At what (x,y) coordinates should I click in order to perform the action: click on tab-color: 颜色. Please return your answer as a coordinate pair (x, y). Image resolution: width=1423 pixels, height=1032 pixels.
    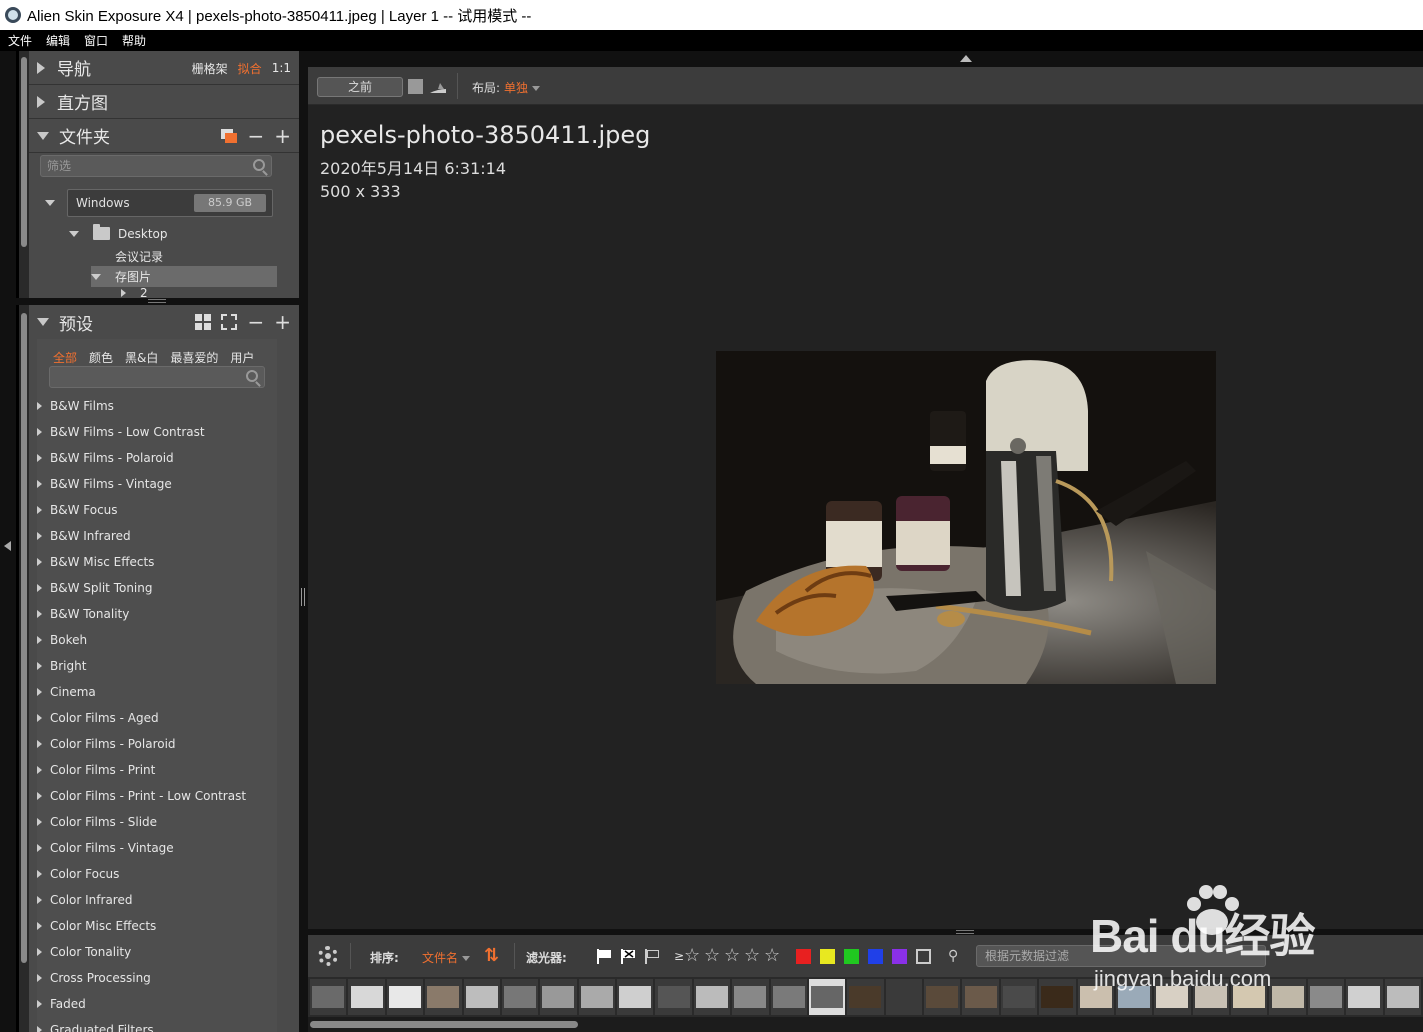
    Looking at the image, I should click on (101, 357).